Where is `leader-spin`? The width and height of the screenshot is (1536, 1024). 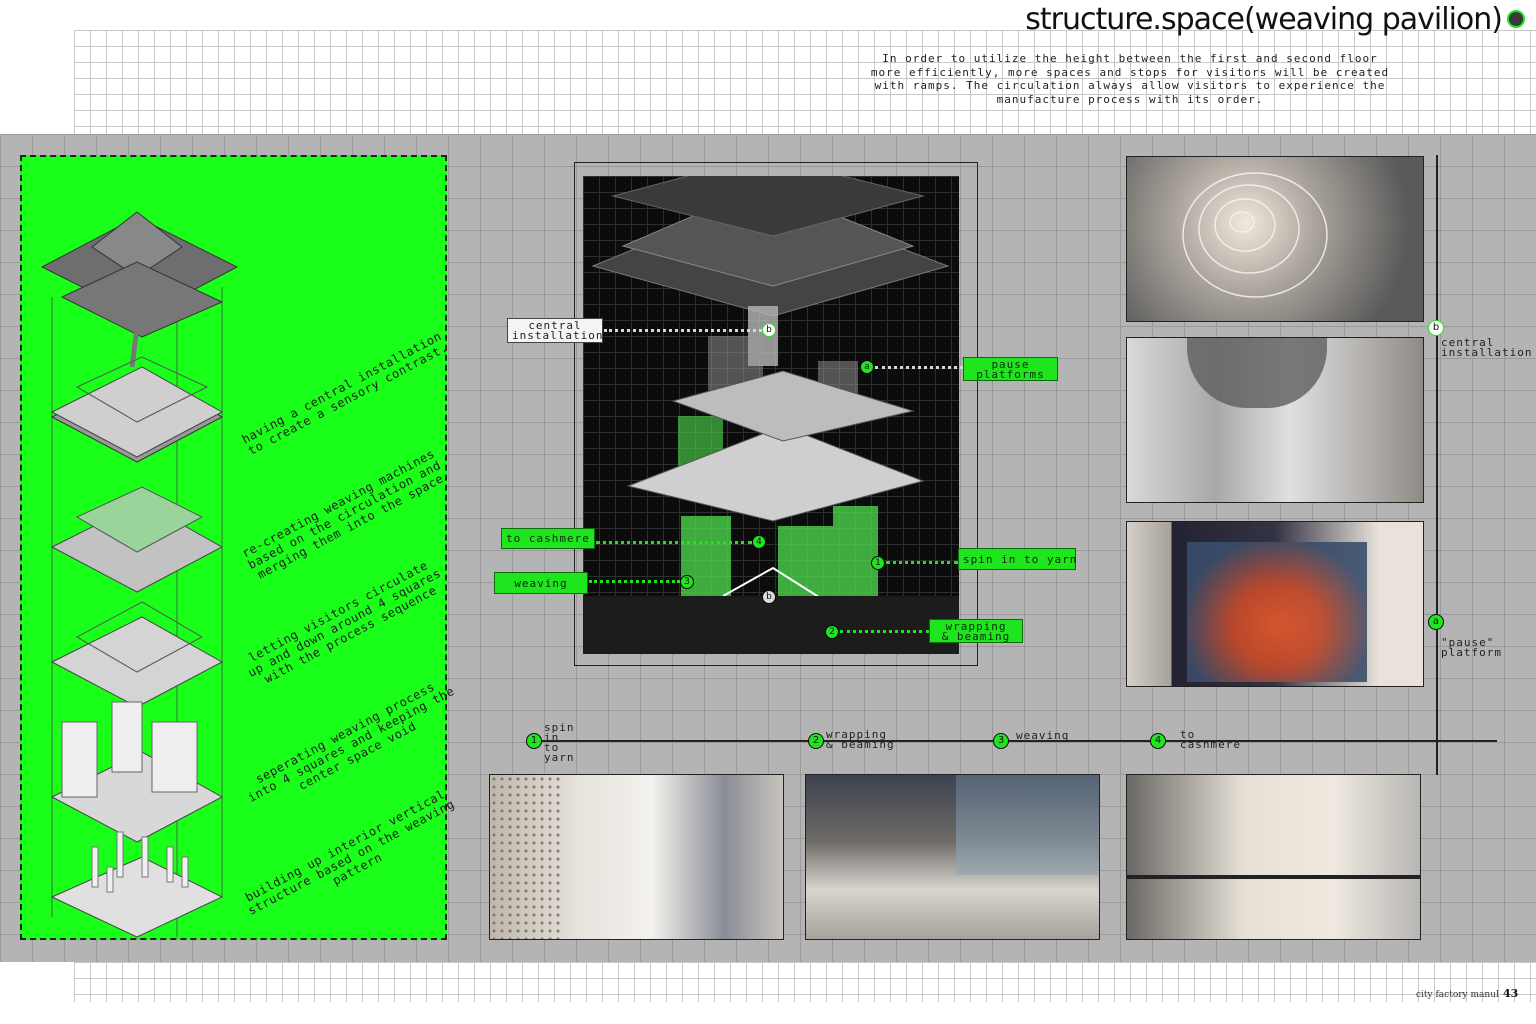
leader-spin is located at coordinates (922, 562).